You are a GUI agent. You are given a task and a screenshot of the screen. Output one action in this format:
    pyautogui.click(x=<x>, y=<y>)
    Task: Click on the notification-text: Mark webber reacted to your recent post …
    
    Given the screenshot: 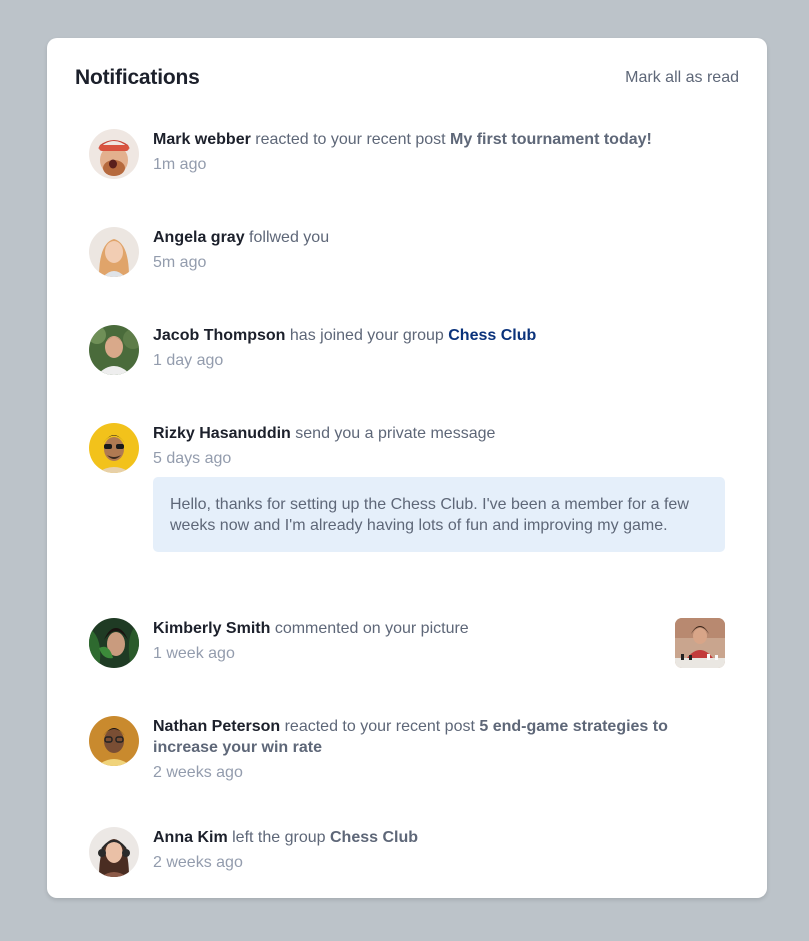 What is the action you would take?
    pyautogui.click(x=439, y=139)
    